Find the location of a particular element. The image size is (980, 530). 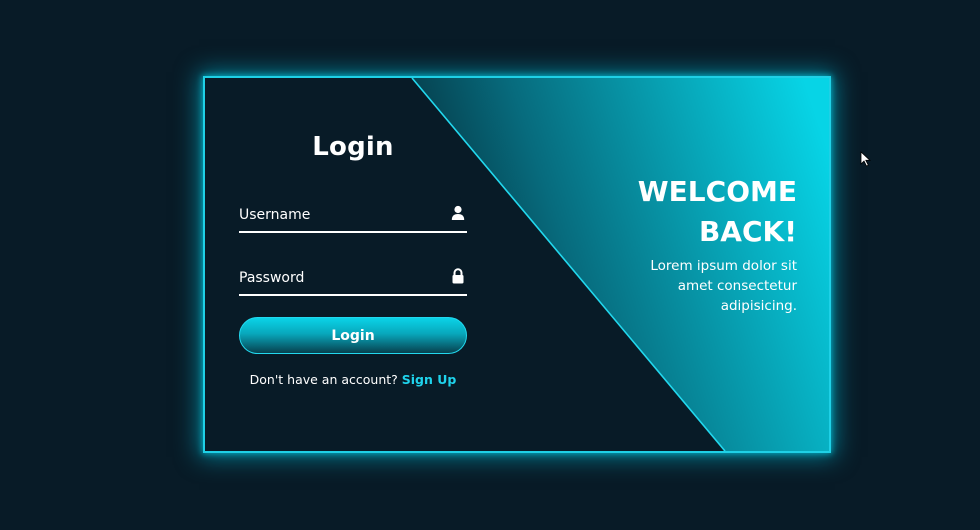

password-field-box is located at coordinates (353, 280).